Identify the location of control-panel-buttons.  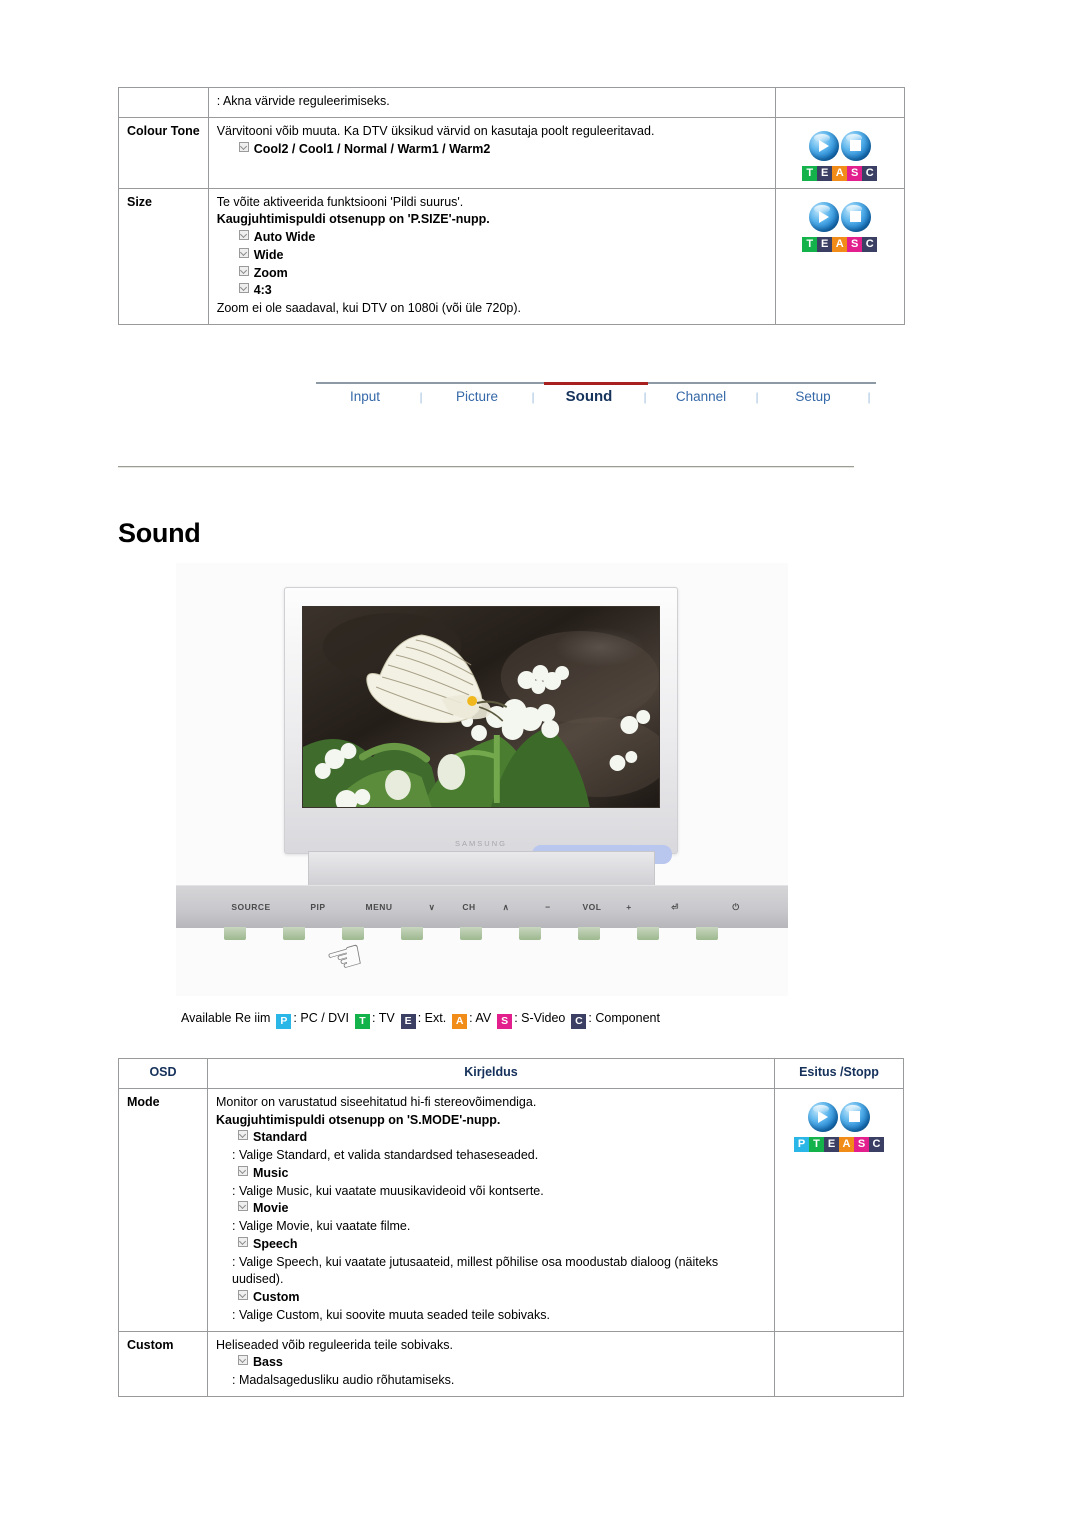
(482, 935).